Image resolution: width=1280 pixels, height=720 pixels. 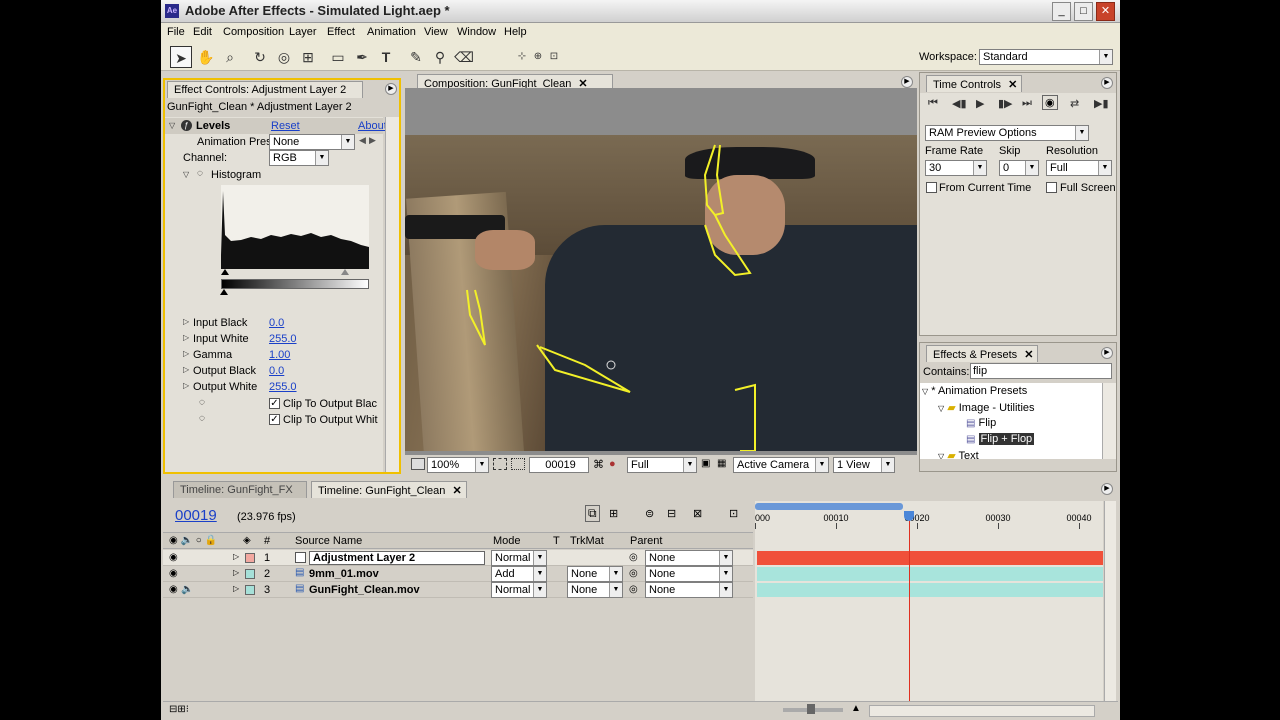 I want to click on eraser-tool-icon: ⌫, so click(x=464, y=57).